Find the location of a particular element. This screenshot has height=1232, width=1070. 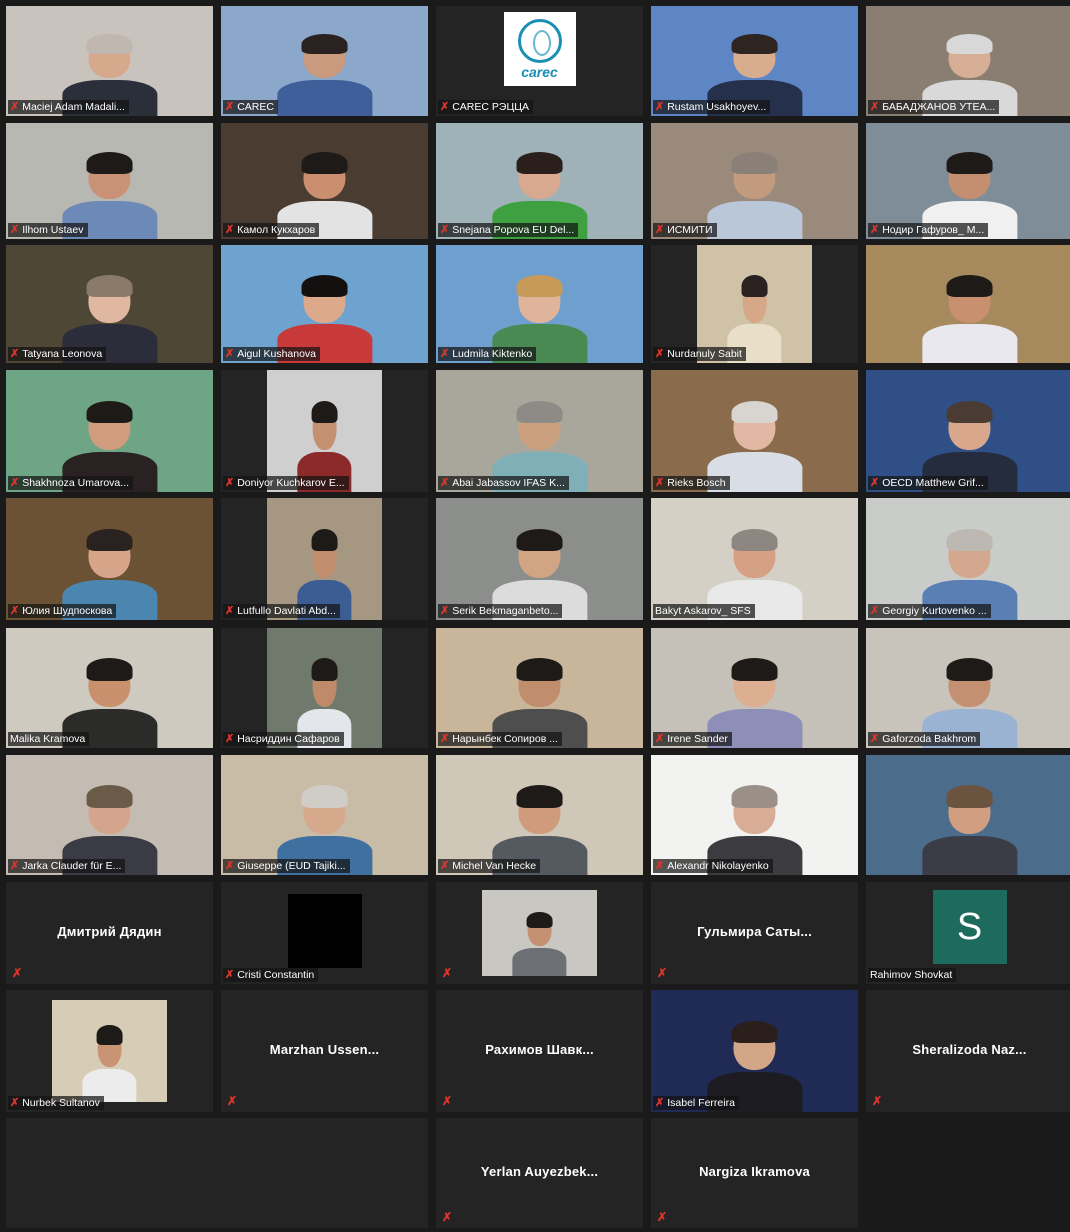

participant-name-label: ✗ Cristi Constantin is located at coordinates (271, 975).